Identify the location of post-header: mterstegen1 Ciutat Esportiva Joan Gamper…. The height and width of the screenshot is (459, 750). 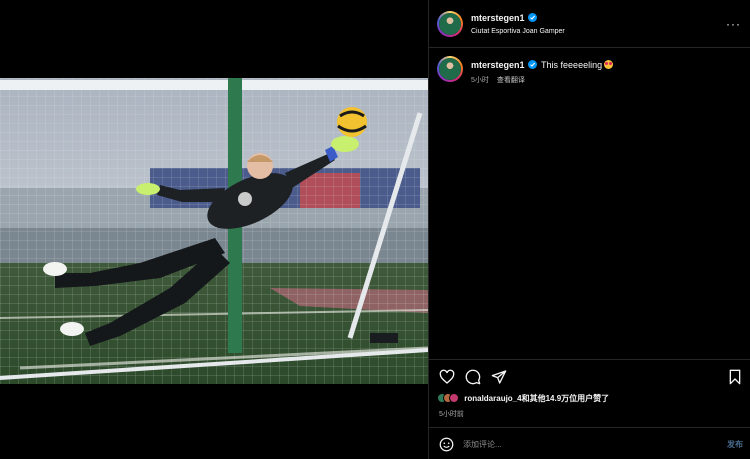
(589, 24).